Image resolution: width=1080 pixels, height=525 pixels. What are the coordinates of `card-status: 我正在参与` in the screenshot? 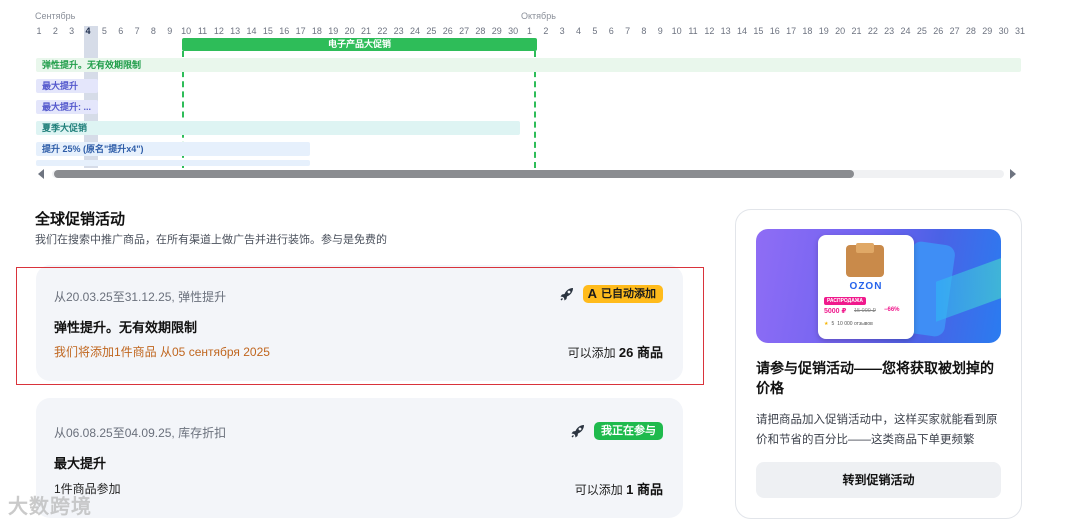 It's located at (616, 431).